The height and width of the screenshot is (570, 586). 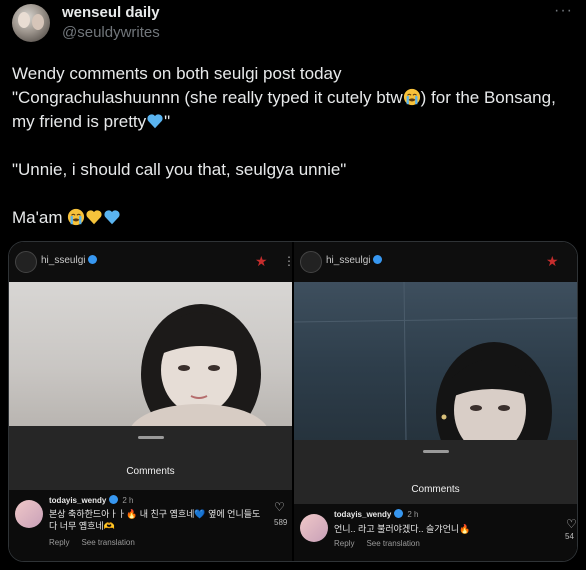 I want to click on like-count: 589, so click(x=281, y=522).